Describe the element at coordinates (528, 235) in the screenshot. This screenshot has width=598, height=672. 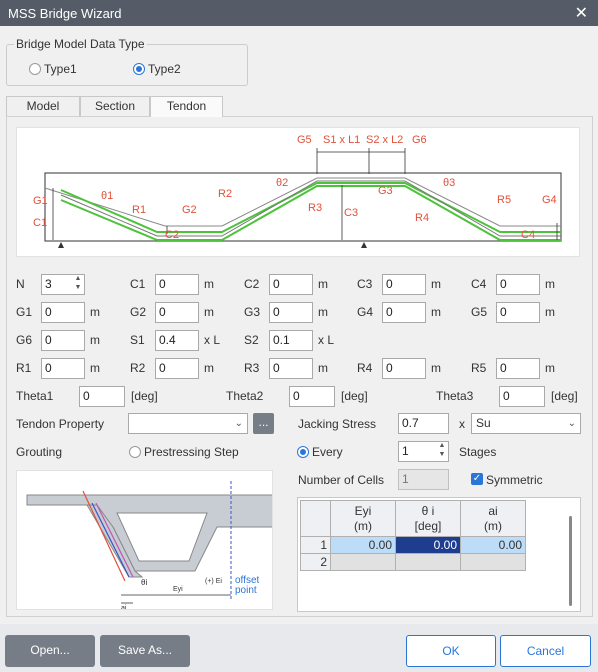
I see `fig-label-c4: C4` at that location.